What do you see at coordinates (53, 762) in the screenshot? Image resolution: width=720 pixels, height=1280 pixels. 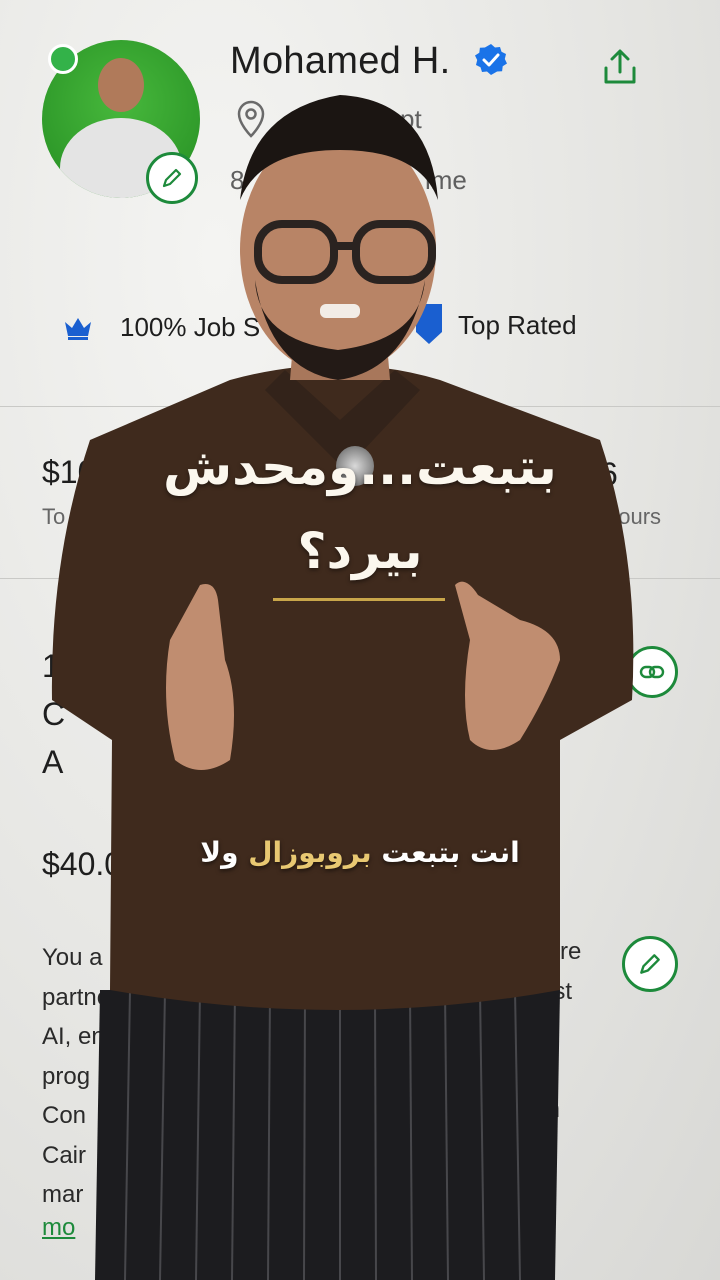 I see `profile-title-line-3: A` at bounding box center [53, 762].